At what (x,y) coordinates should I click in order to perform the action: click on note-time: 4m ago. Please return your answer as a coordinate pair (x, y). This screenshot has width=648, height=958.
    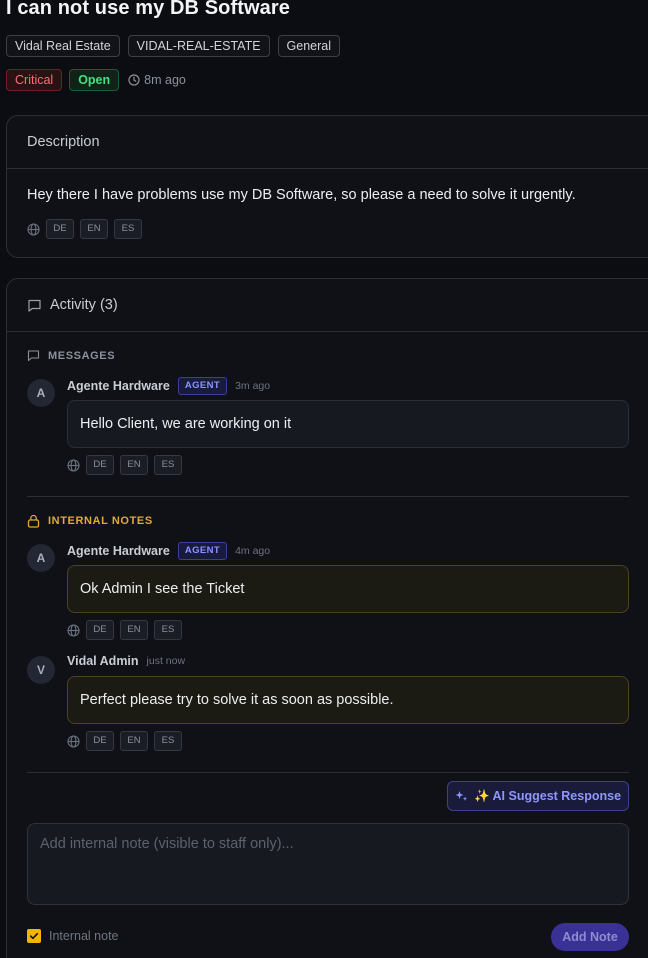
    Looking at the image, I should click on (253, 551).